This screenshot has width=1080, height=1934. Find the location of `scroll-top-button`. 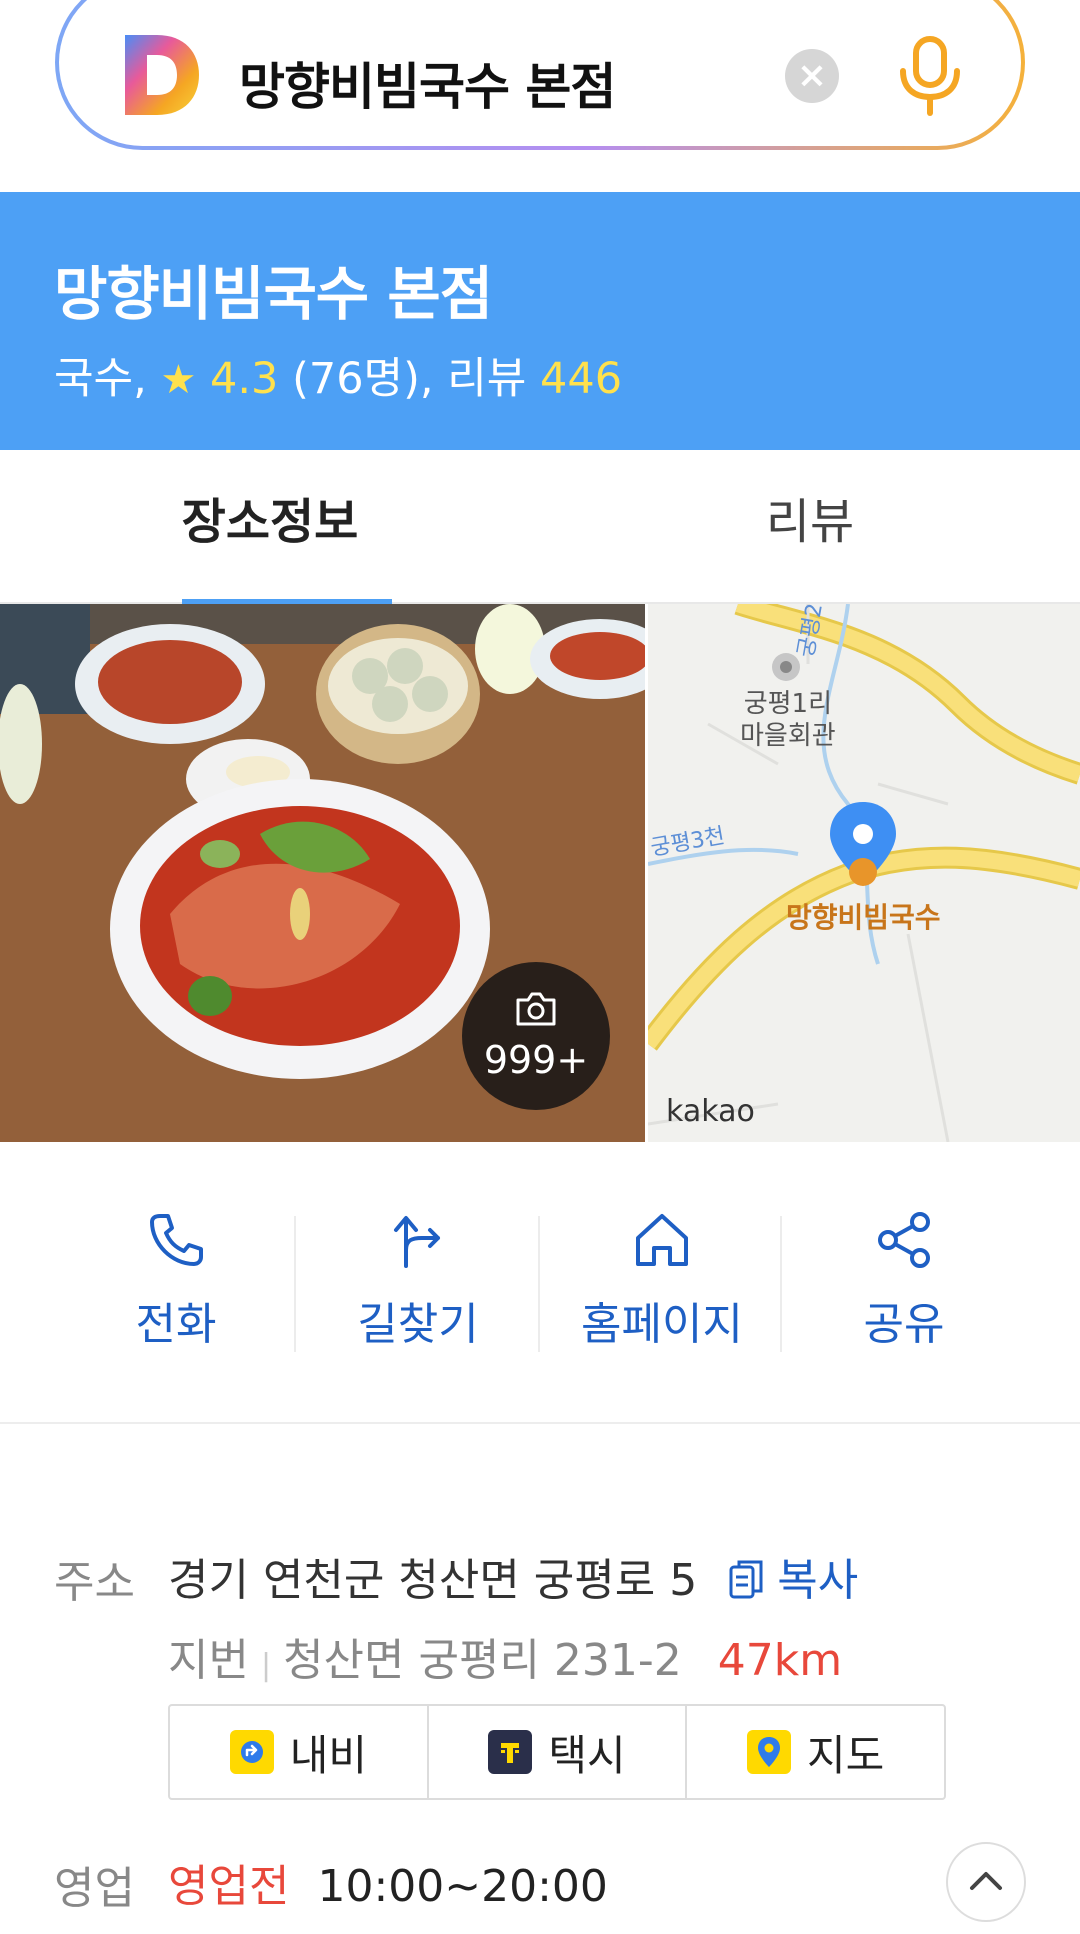

scroll-top-button is located at coordinates (986, 1882).